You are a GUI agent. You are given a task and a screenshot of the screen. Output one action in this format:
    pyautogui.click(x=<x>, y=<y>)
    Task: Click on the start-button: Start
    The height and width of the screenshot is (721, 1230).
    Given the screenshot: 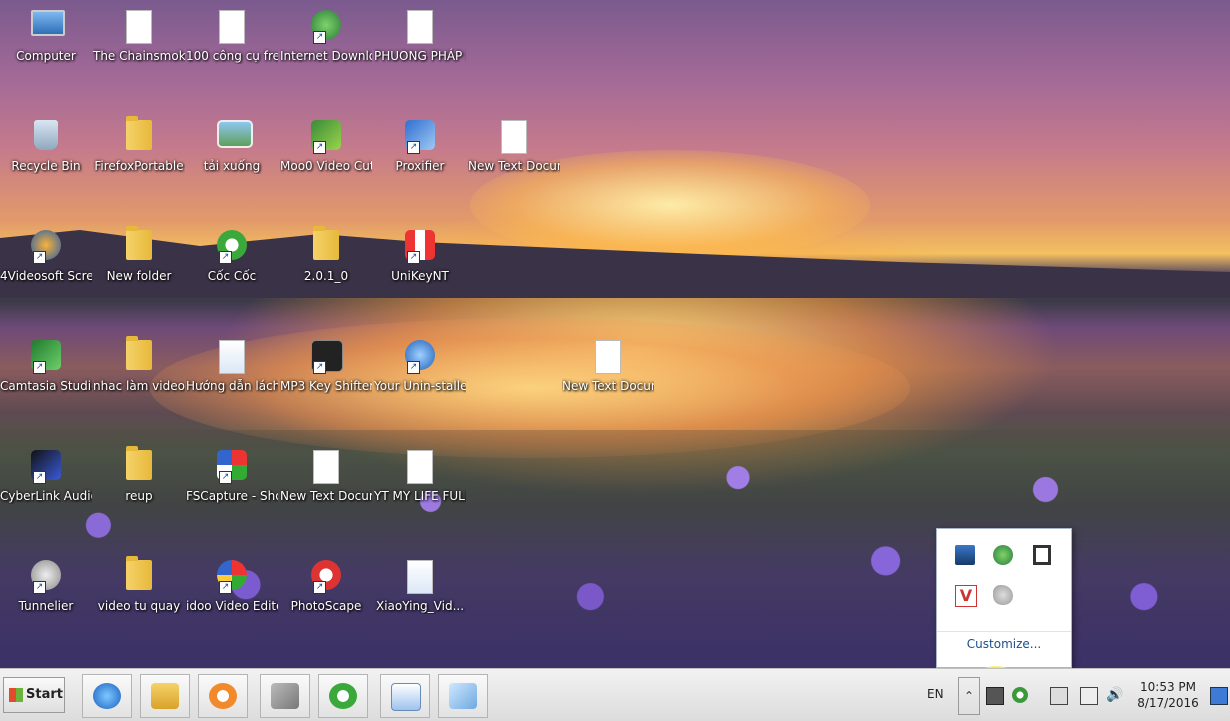 What is the action you would take?
    pyautogui.click(x=34, y=695)
    